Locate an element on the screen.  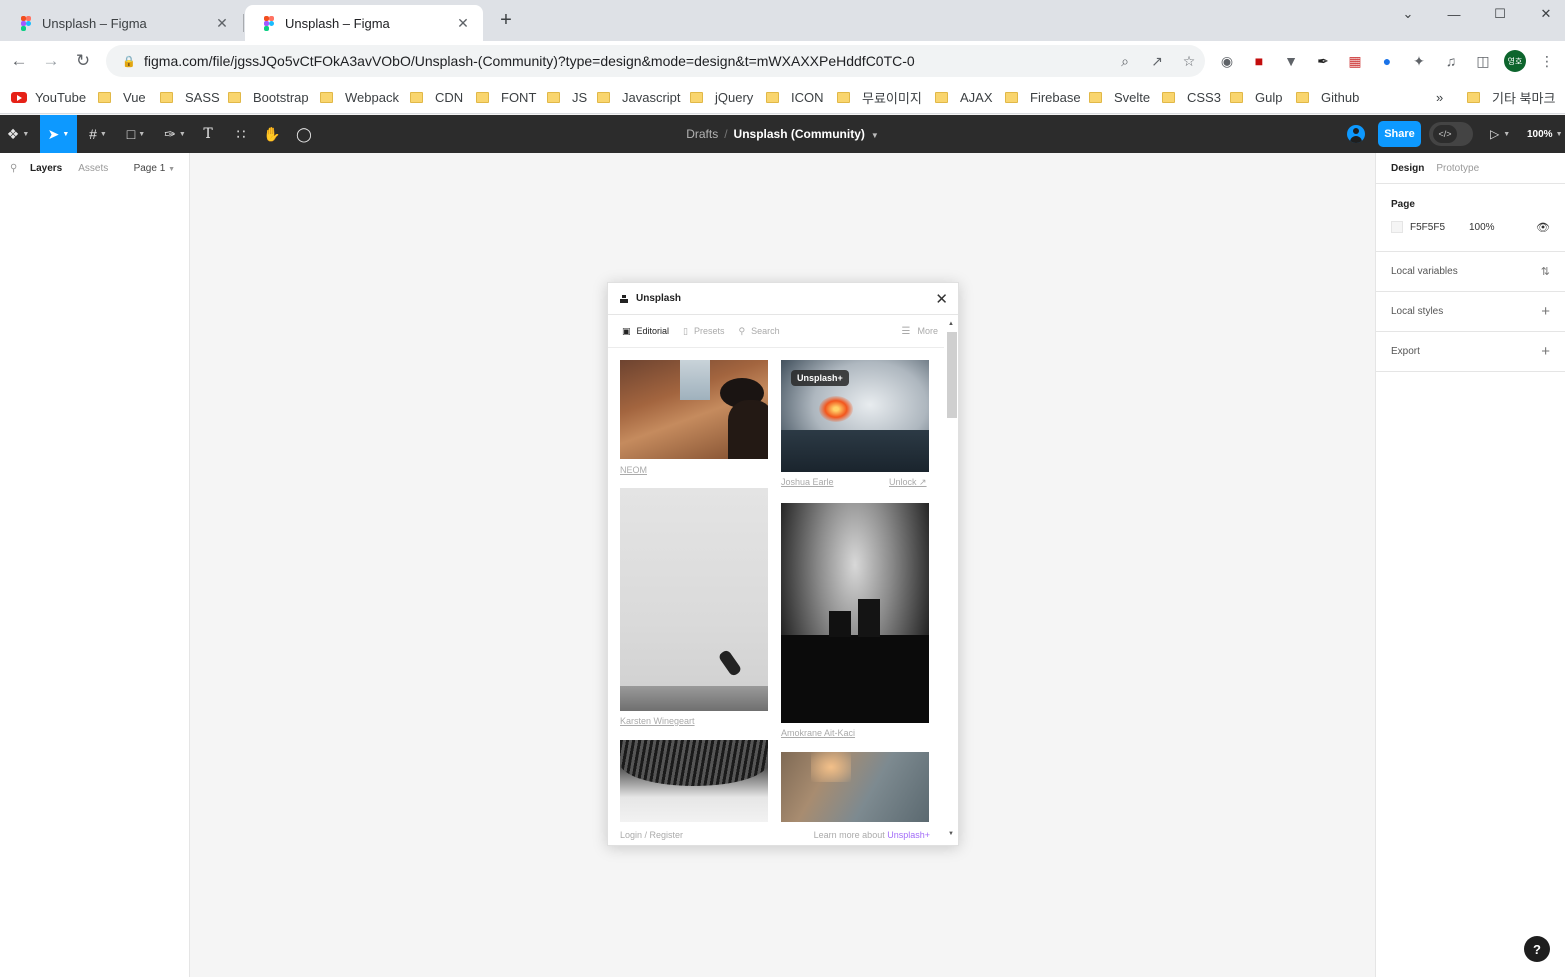
search-icon: ⚲ is located at coordinates (17, 168).